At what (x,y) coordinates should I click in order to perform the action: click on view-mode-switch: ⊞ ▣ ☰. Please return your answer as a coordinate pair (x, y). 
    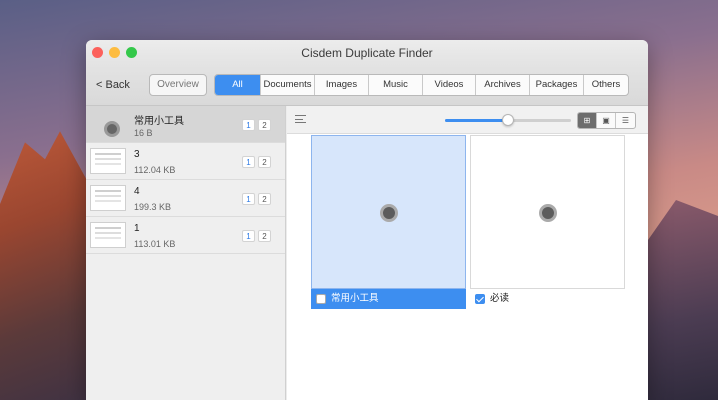
    Looking at the image, I should click on (606, 120).